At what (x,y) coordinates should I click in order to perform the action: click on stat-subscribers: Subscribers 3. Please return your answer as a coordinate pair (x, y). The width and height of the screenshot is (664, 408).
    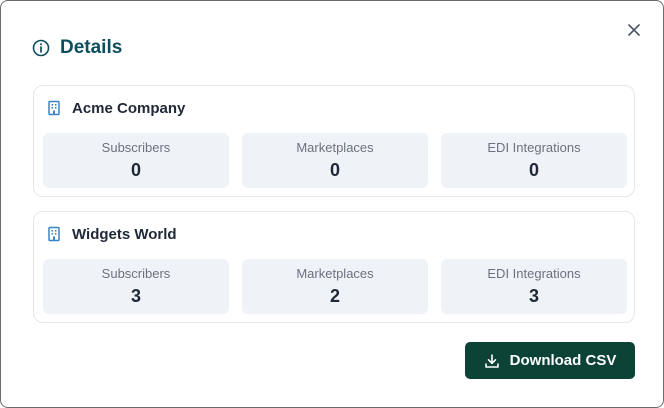
    Looking at the image, I should click on (136, 286).